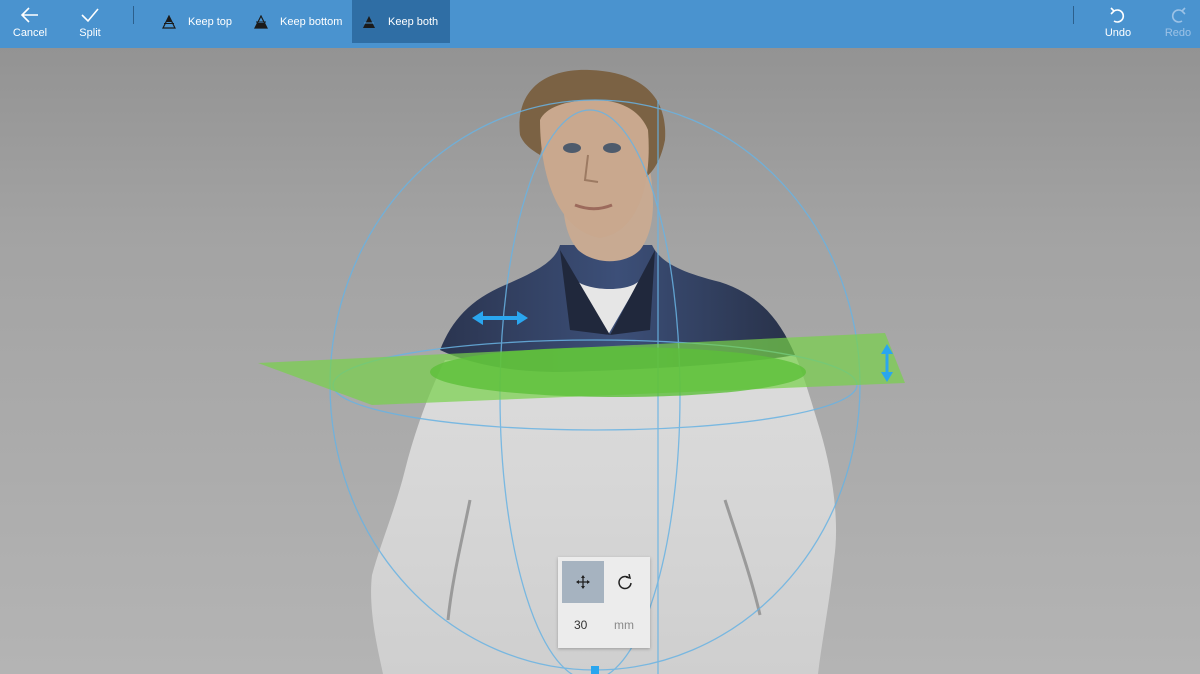  What do you see at coordinates (261, 21) in the screenshot?
I see `keep-bottom-icon` at bounding box center [261, 21].